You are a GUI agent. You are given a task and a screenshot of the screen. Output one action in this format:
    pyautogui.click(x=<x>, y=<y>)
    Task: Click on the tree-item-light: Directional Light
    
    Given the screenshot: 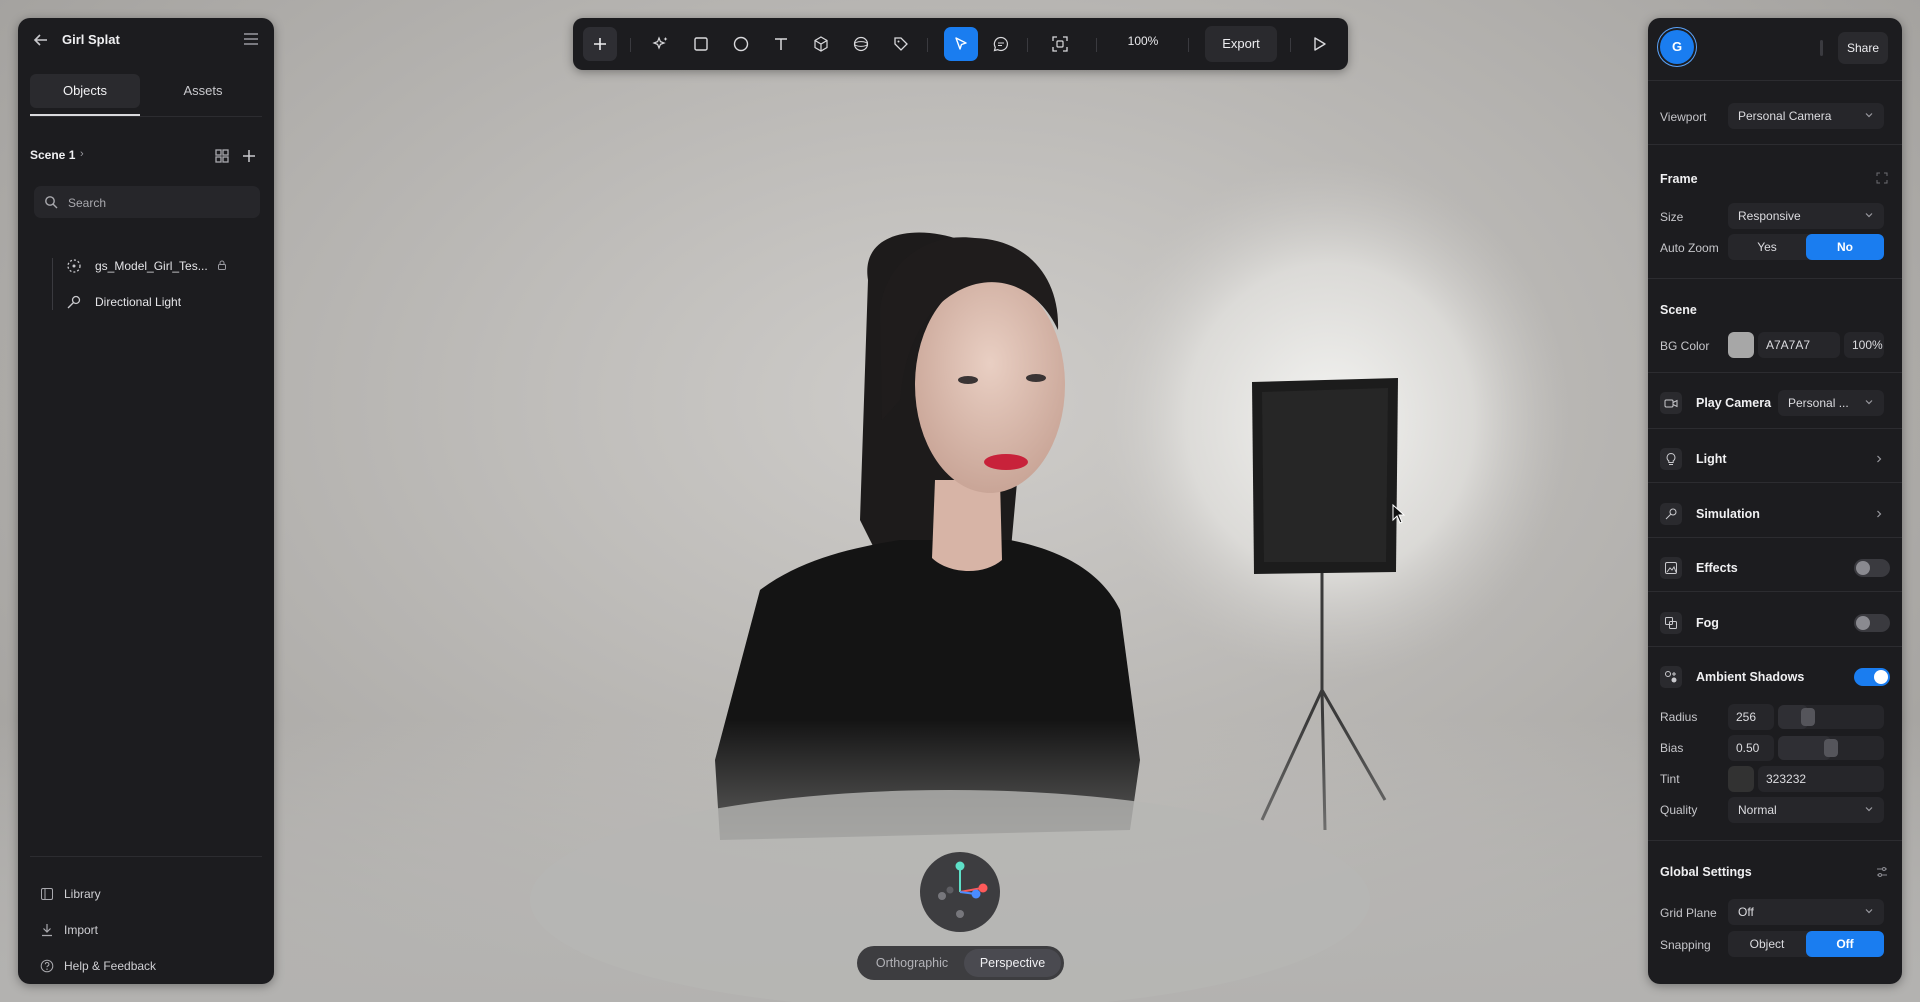 What is the action you would take?
    pyautogui.click(x=158, y=302)
    